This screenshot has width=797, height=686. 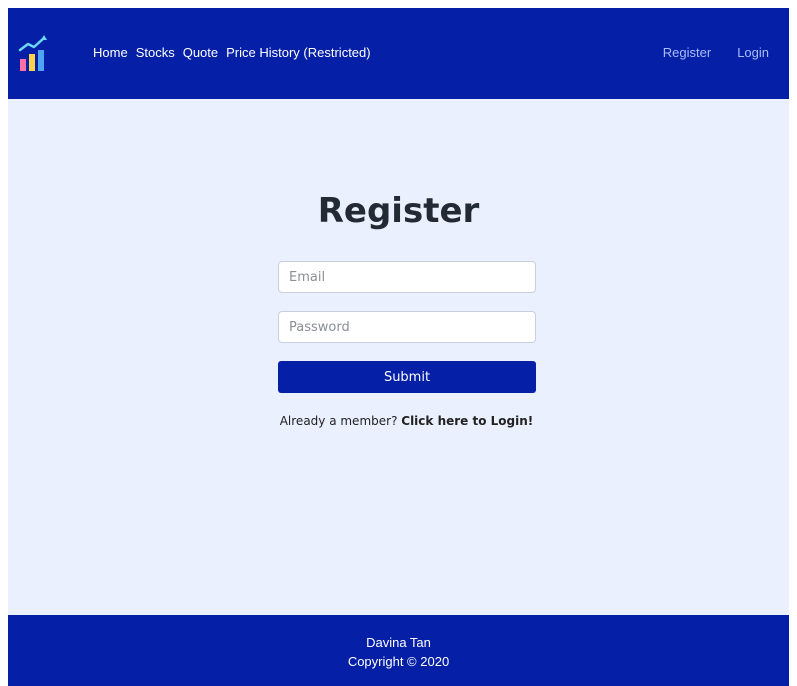 I want to click on nav-home-link: Home, so click(x=110, y=52).